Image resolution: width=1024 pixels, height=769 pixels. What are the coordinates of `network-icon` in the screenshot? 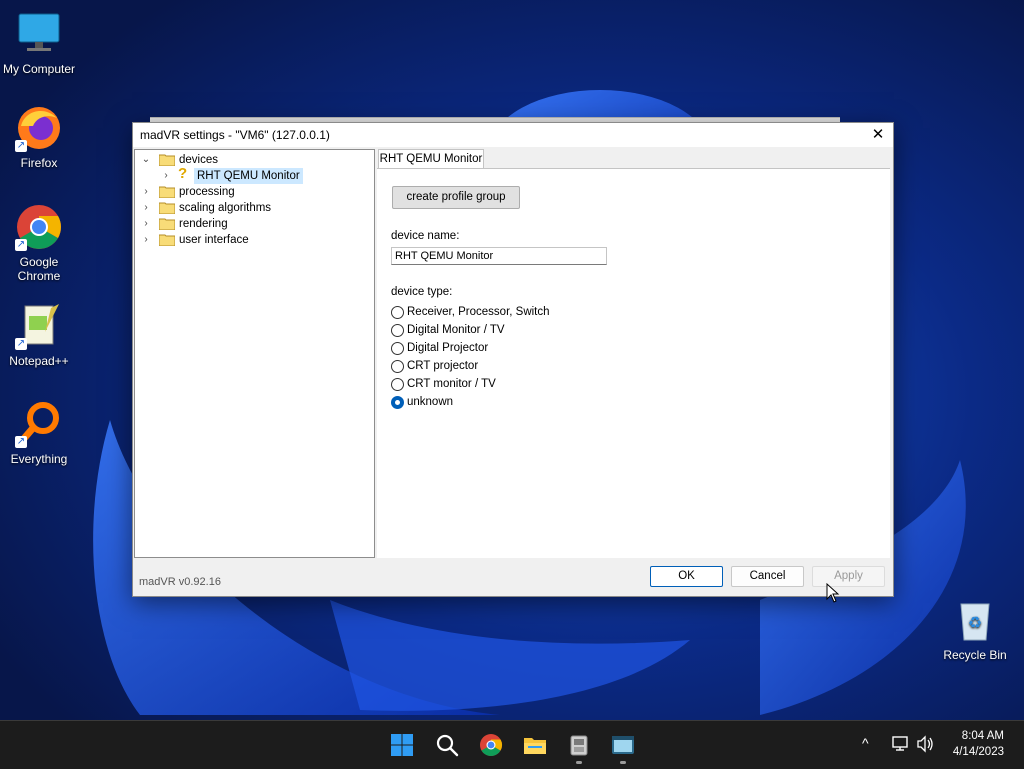 It's located at (901, 744).